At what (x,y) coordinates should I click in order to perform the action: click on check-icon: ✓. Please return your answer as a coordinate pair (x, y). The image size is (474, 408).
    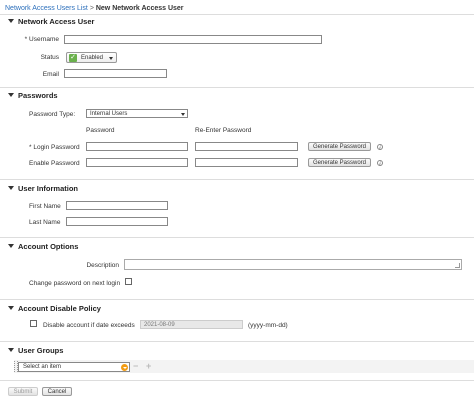
    Looking at the image, I should click on (73, 58).